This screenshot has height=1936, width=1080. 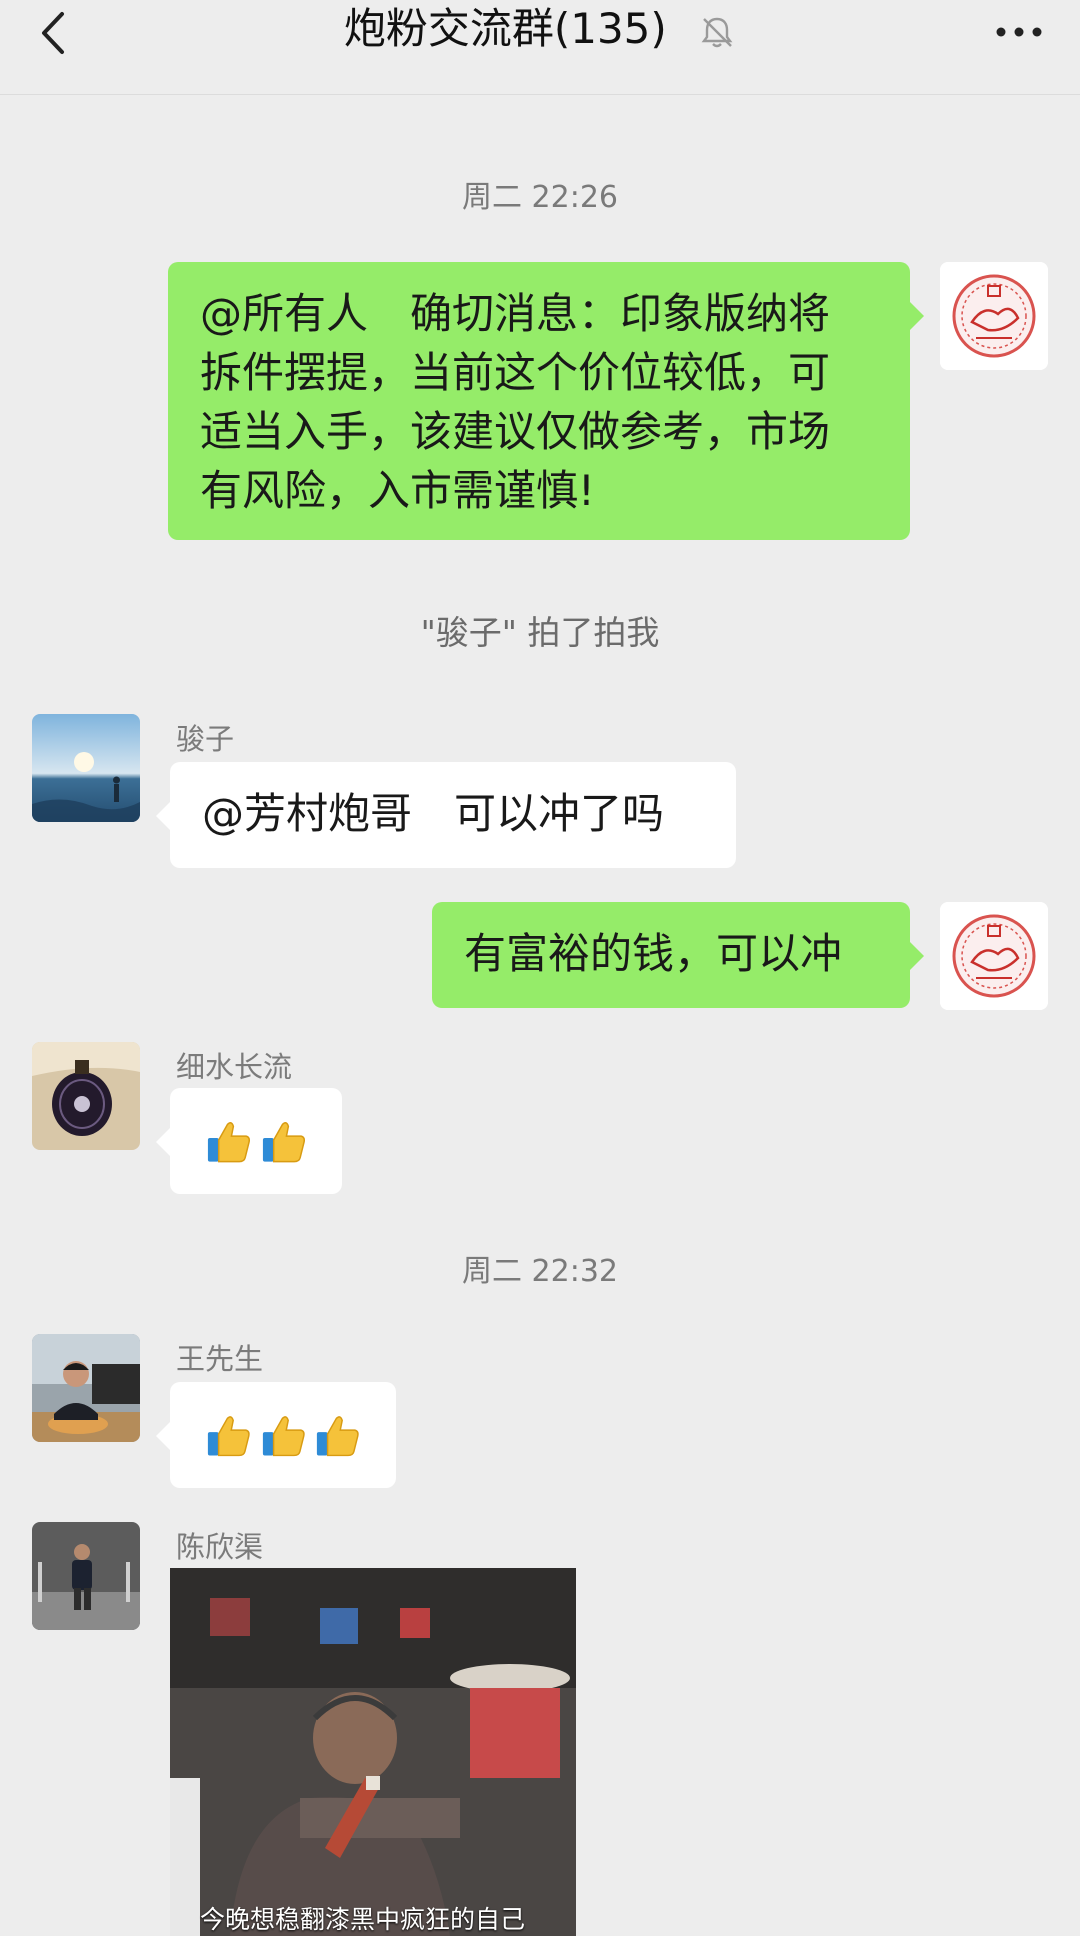 I want to click on message-line: 适当入手，该建议仅做参考，市场, so click(x=515, y=431).